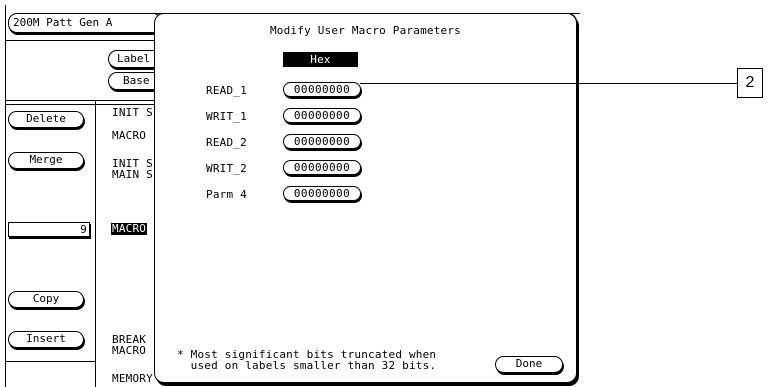 The height and width of the screenshot is (387, 769). I want to click on done-button: Done, so click(529, 364).